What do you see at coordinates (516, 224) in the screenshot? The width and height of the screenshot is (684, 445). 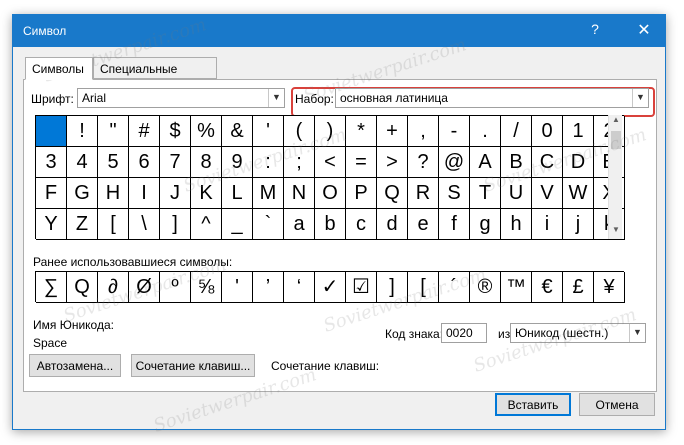 I see `symbol-cell: h` at bounding box center [516, 224].